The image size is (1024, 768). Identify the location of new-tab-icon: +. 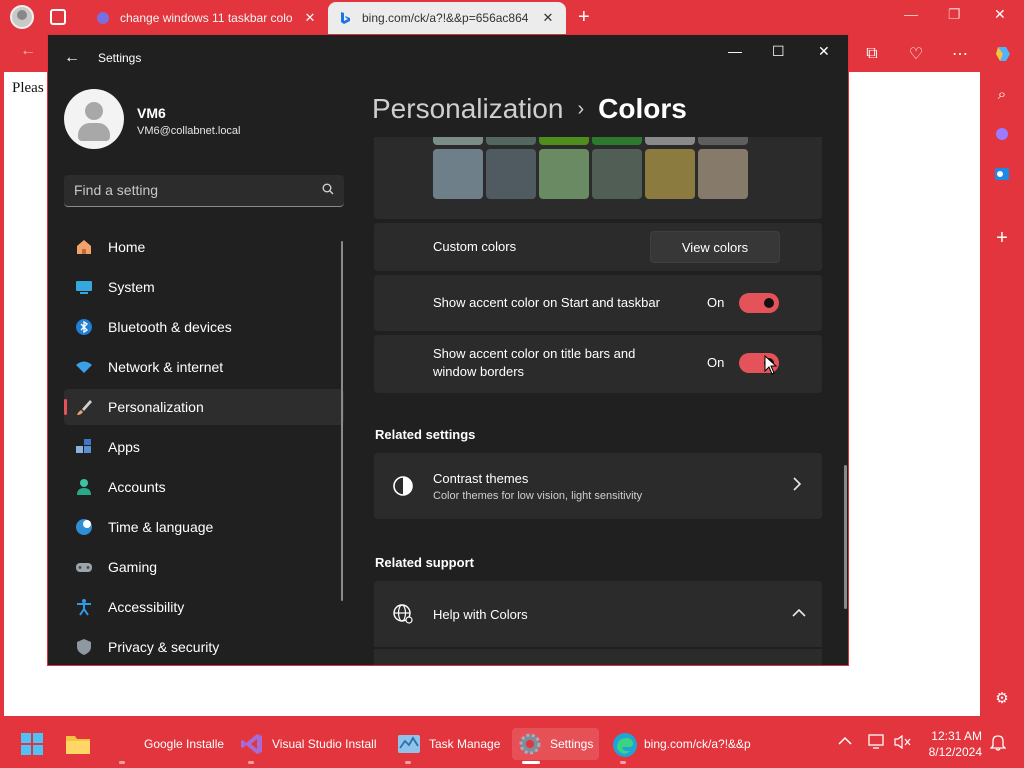
(584, 17).